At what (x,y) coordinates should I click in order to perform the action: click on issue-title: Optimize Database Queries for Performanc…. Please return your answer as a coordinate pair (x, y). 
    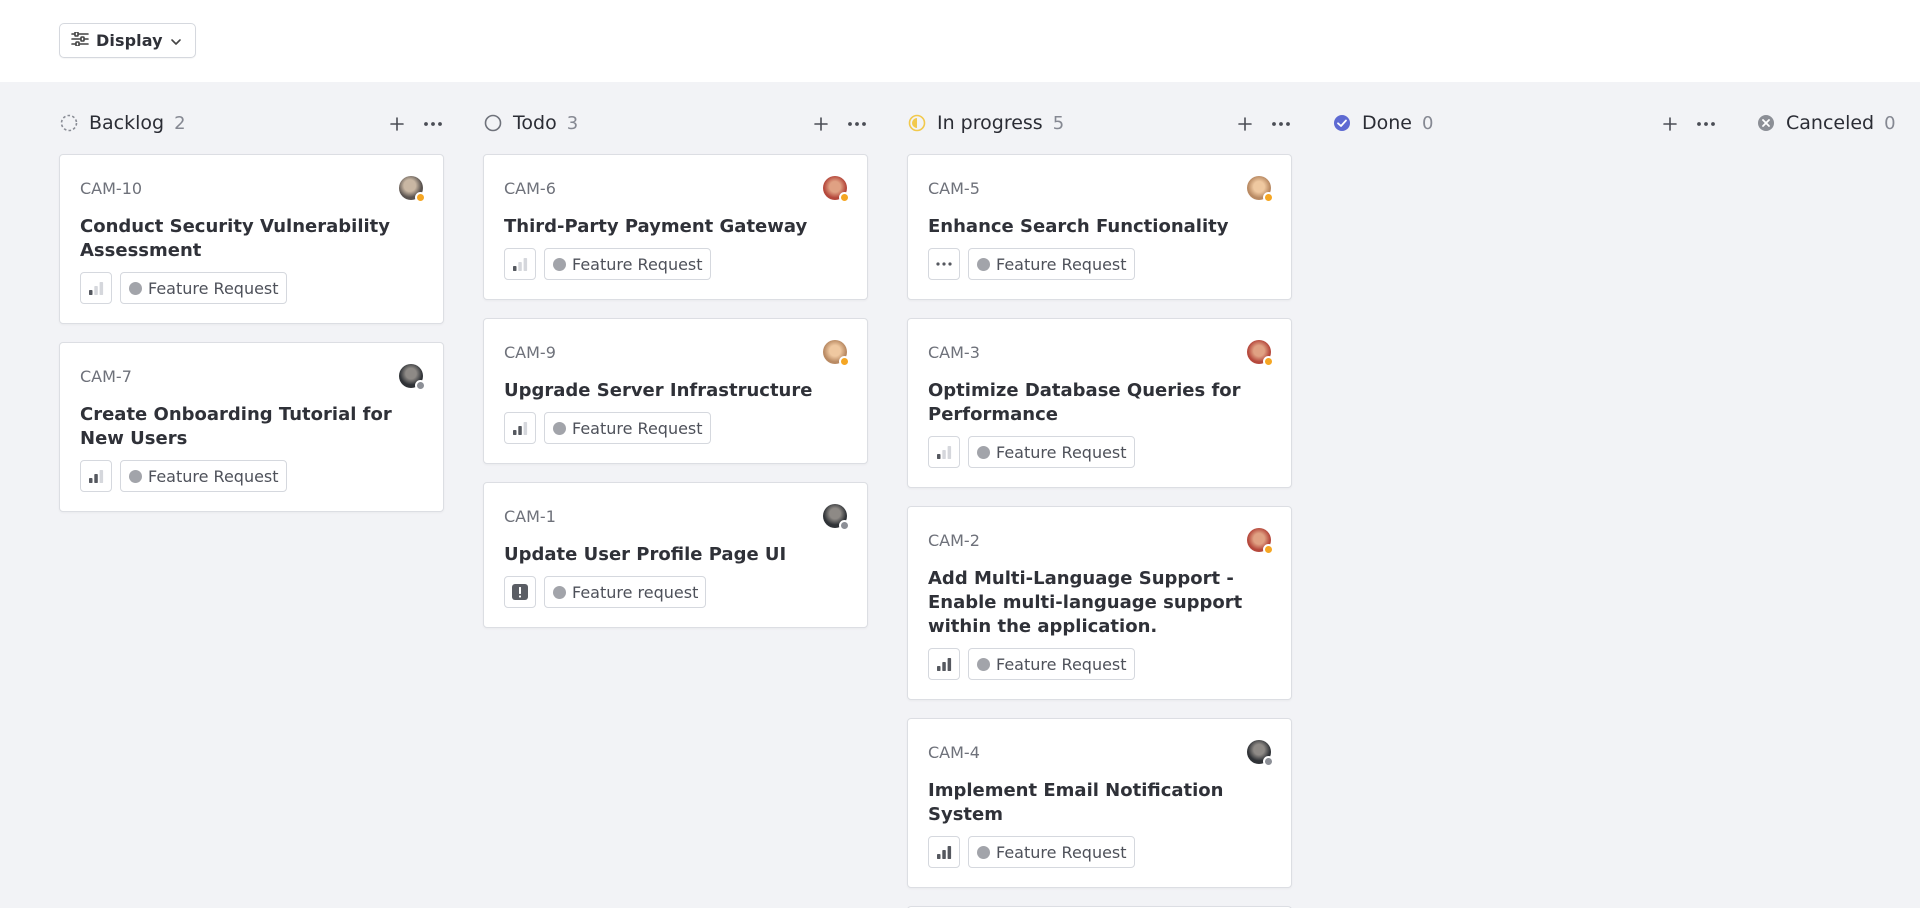
    Looking at the image, I should click on (1084, 402).